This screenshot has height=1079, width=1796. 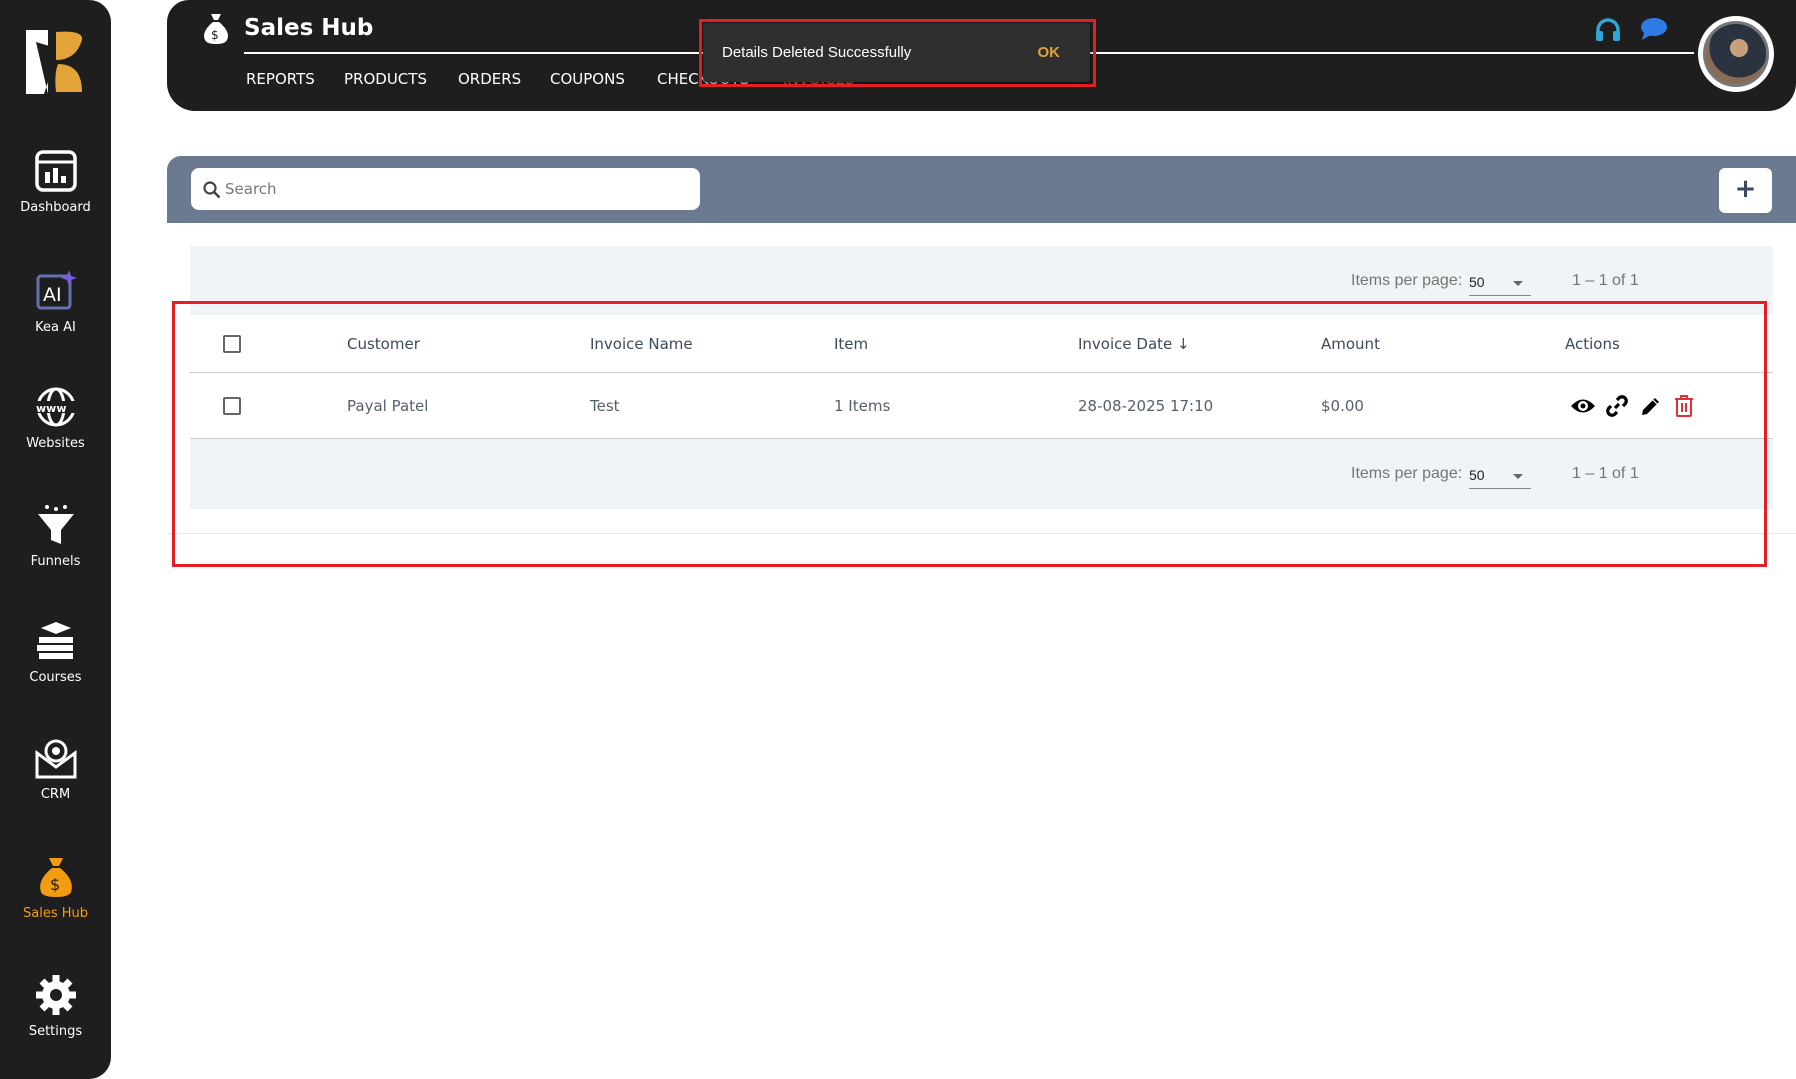 I want to click on page-range: 1 – 1 of 1, so click(x=1605, y=280).